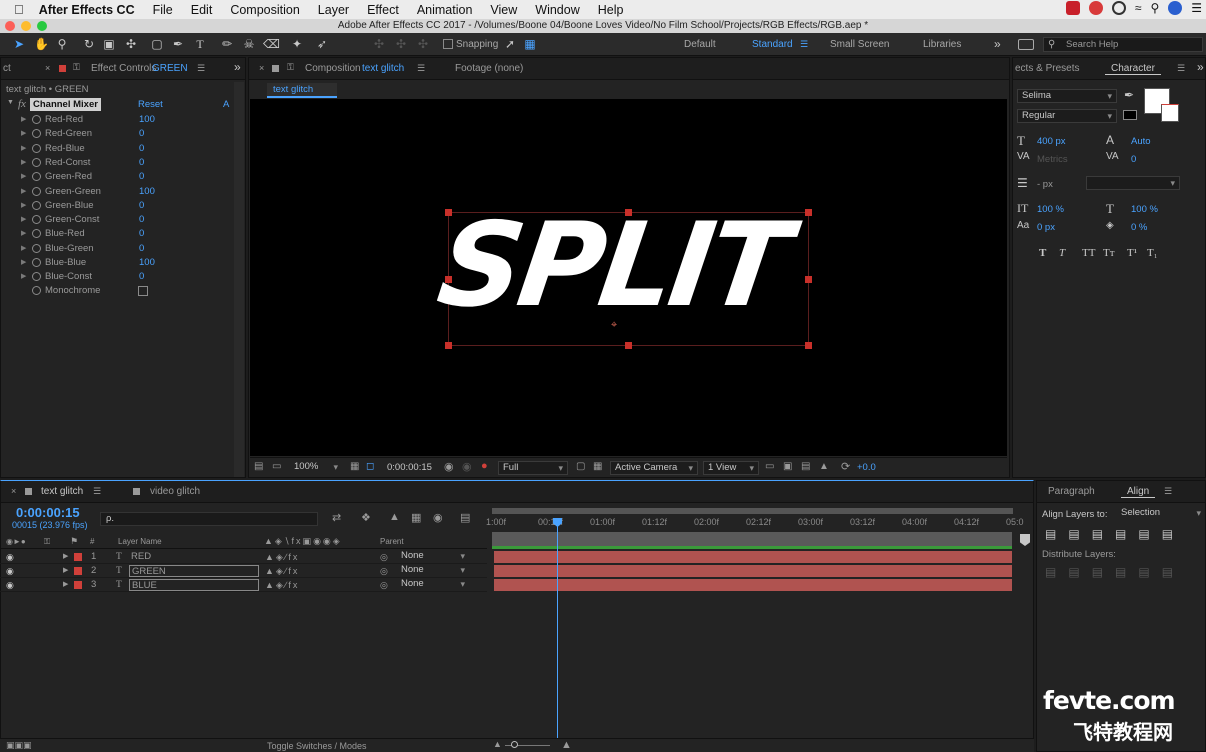 This screenshot has width=1206, height=752. What do you see at coordinates (611, 10) in the screenshot?
I see `menu-help: Help` at bounding box center [611, 10].